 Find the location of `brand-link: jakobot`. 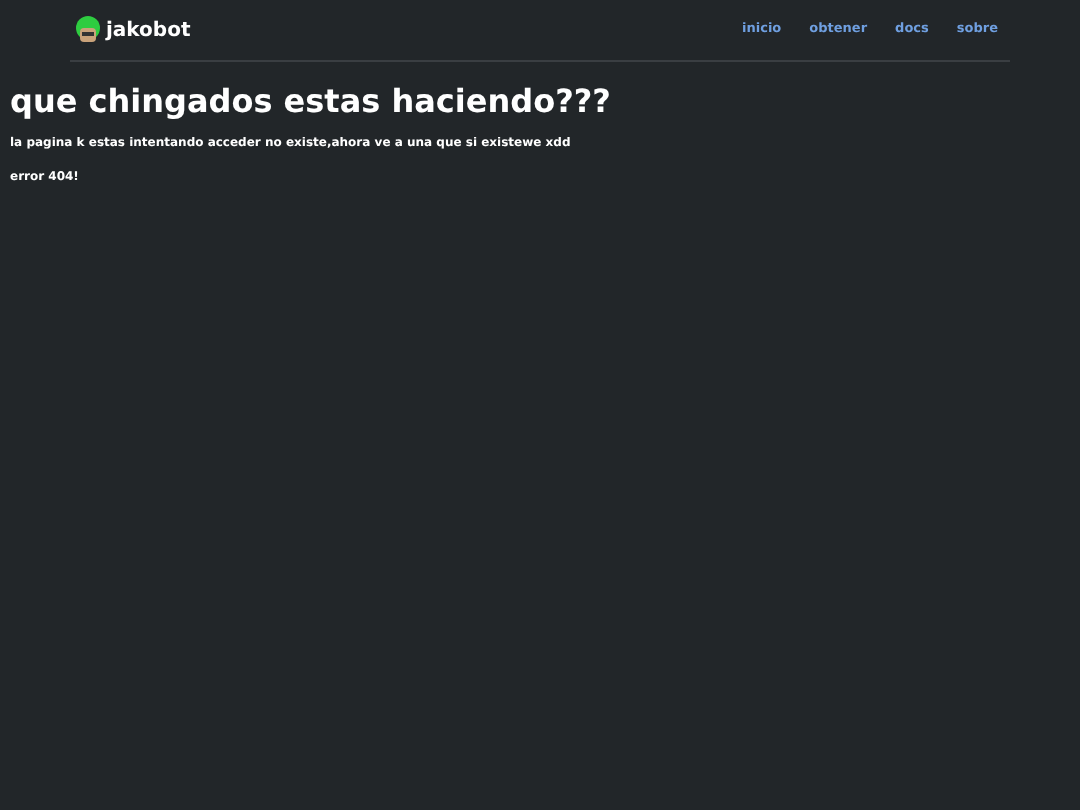

brand-link: jakobot is located at coordinates (148, 30).